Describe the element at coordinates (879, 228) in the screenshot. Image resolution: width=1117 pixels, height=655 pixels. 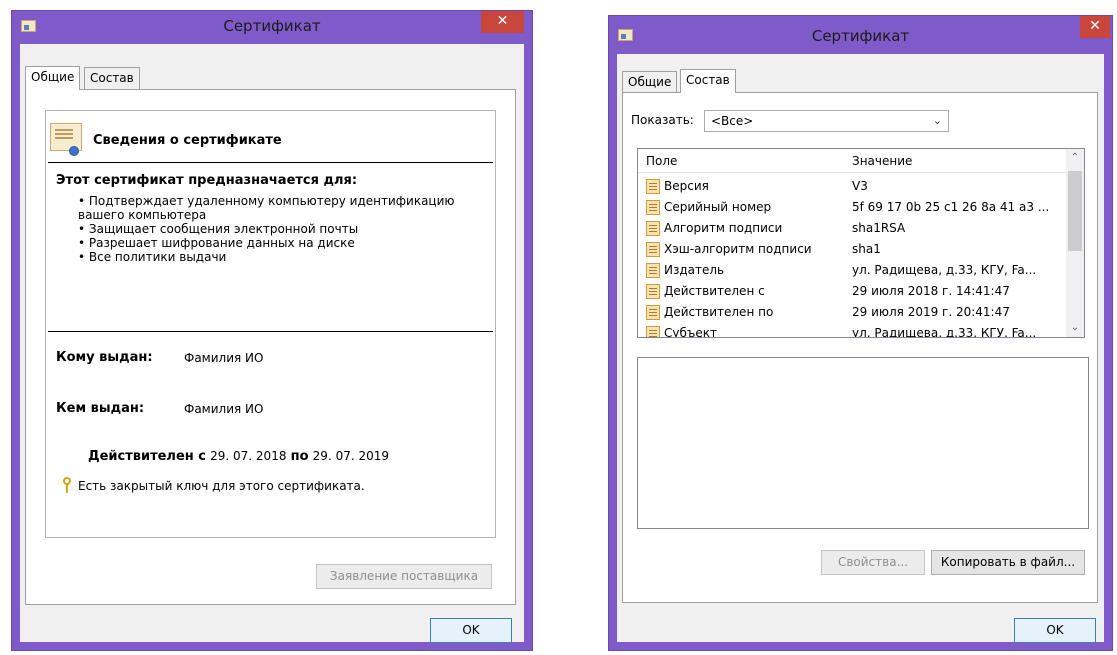
I see `field-value: sha1RSA` at that location.